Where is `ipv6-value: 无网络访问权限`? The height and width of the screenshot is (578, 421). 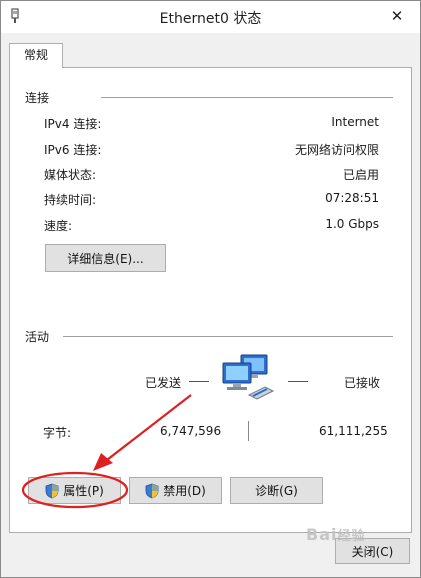 ipv6-value: 无网络访问权限 is located at coordinates (336, 150).